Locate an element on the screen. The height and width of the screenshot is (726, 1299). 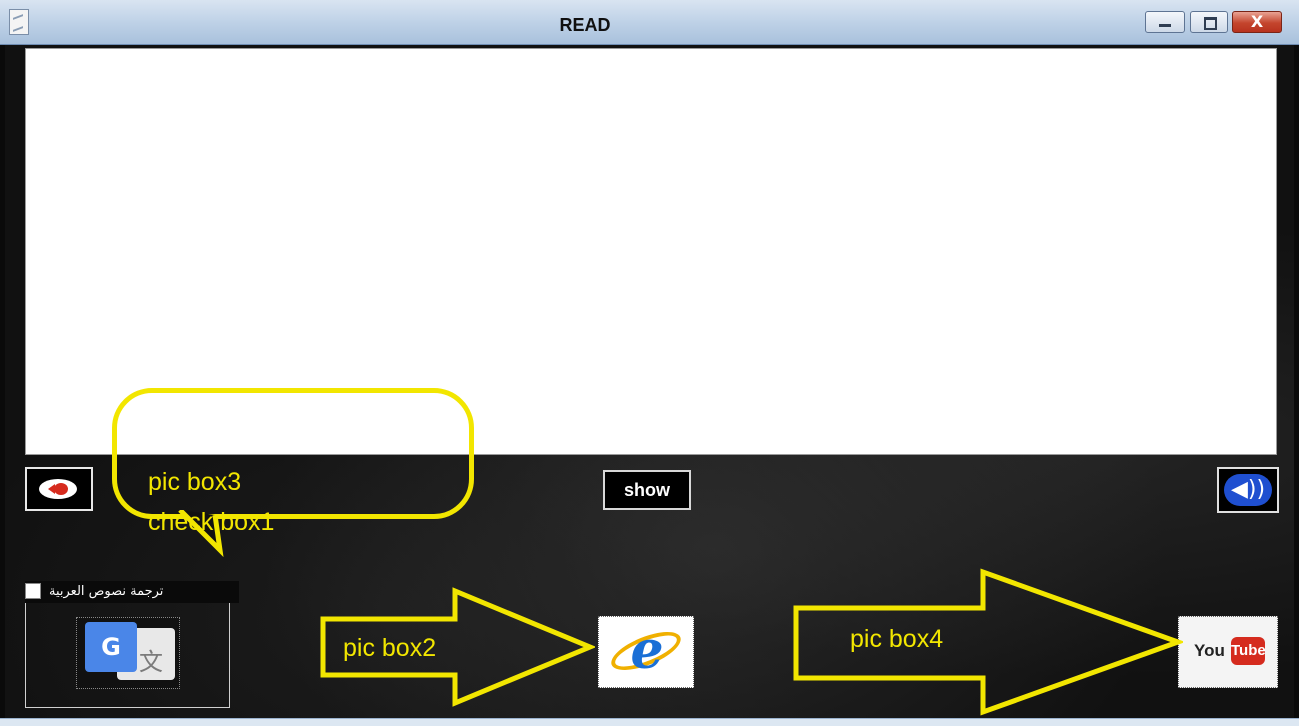
translate-checkbox-row: ترجمة نصوص العربية is located at coordinates (132, 592).